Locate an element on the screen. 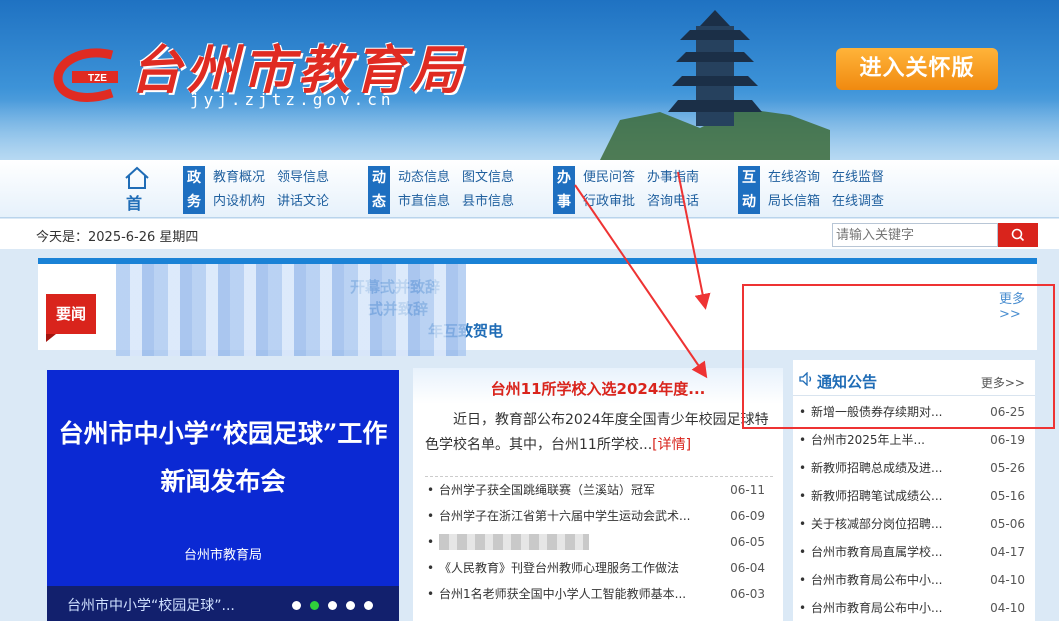 The width and height of the screenshot is (1059, 621). list-item: 台州1名老师获全国中小学人工智能教师基本... 06-03 is located at coordinates (599, 594).